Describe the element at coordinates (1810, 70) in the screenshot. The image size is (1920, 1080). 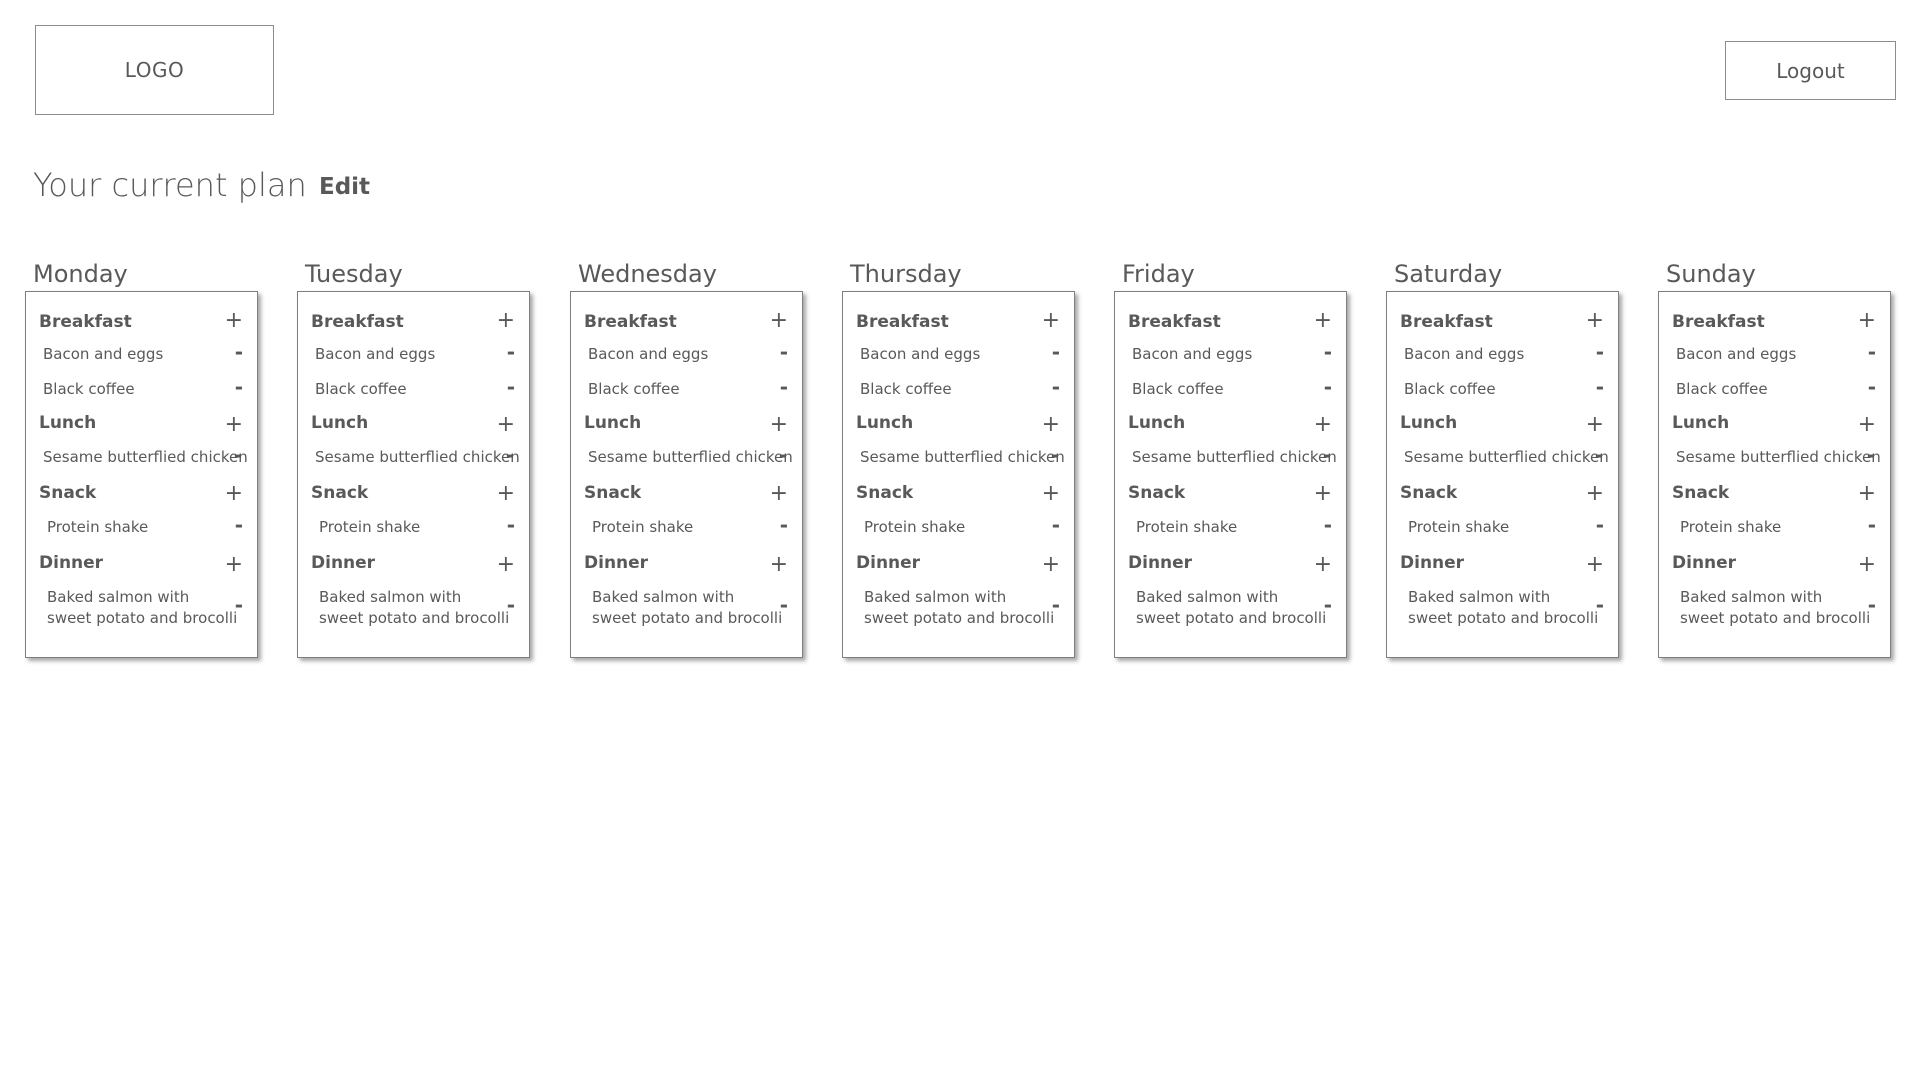
I see `logout-button: Logout` at that location.